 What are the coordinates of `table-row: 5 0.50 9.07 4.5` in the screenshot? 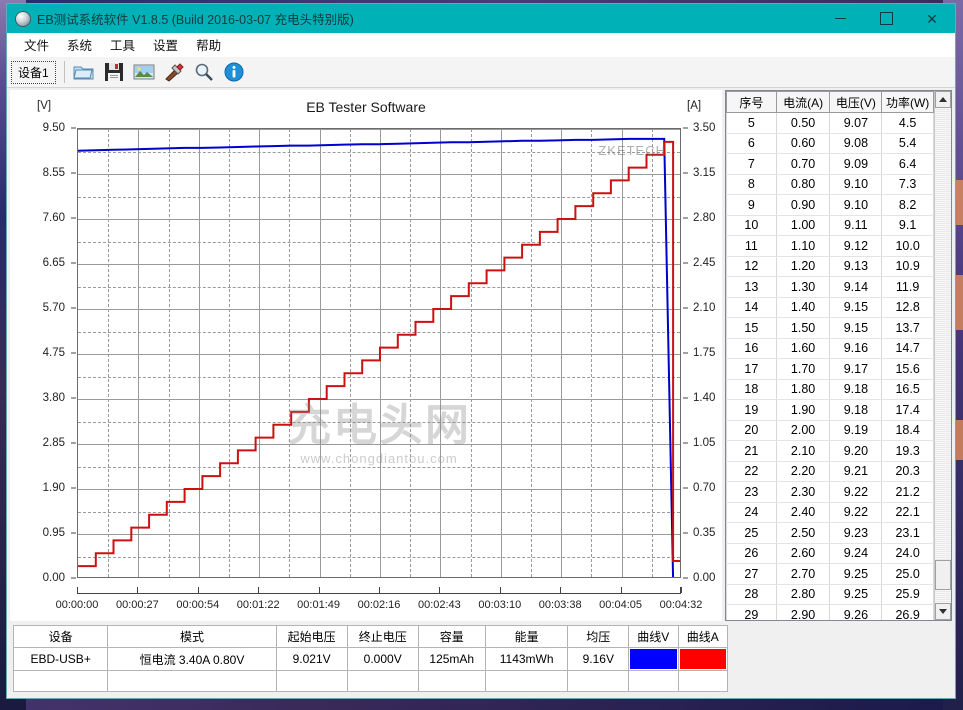 It's located at (830, 123).